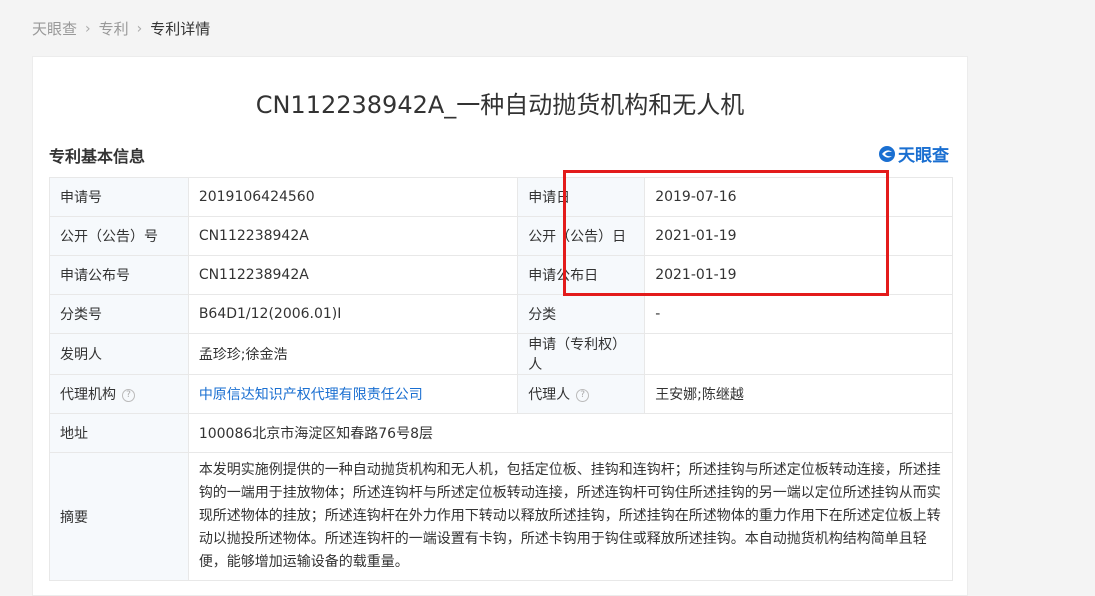  I want to click on label-inventor: 发明人, so click(119, 354).